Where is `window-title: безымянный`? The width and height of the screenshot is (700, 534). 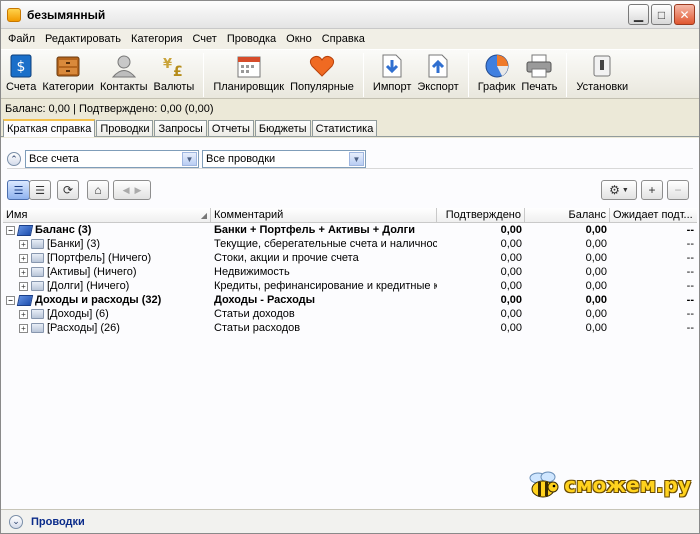 window-title: безымянный is located at coordinates (66, 14).